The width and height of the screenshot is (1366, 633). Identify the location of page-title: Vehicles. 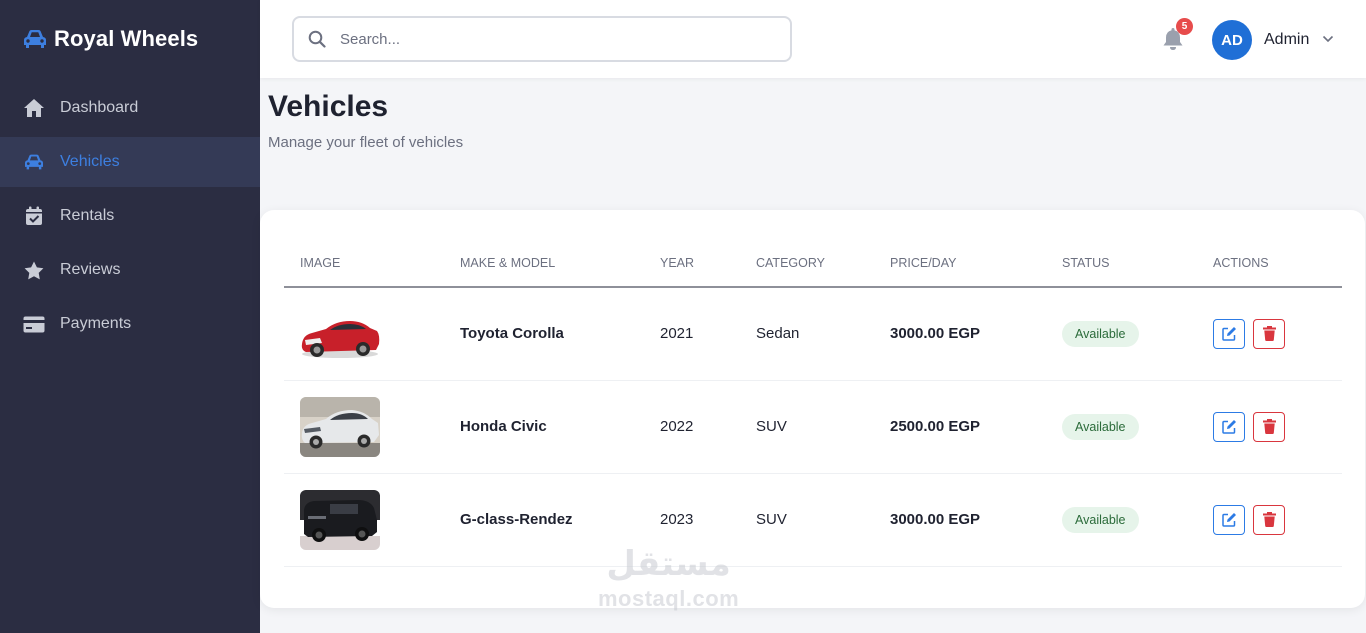
(328, 106).